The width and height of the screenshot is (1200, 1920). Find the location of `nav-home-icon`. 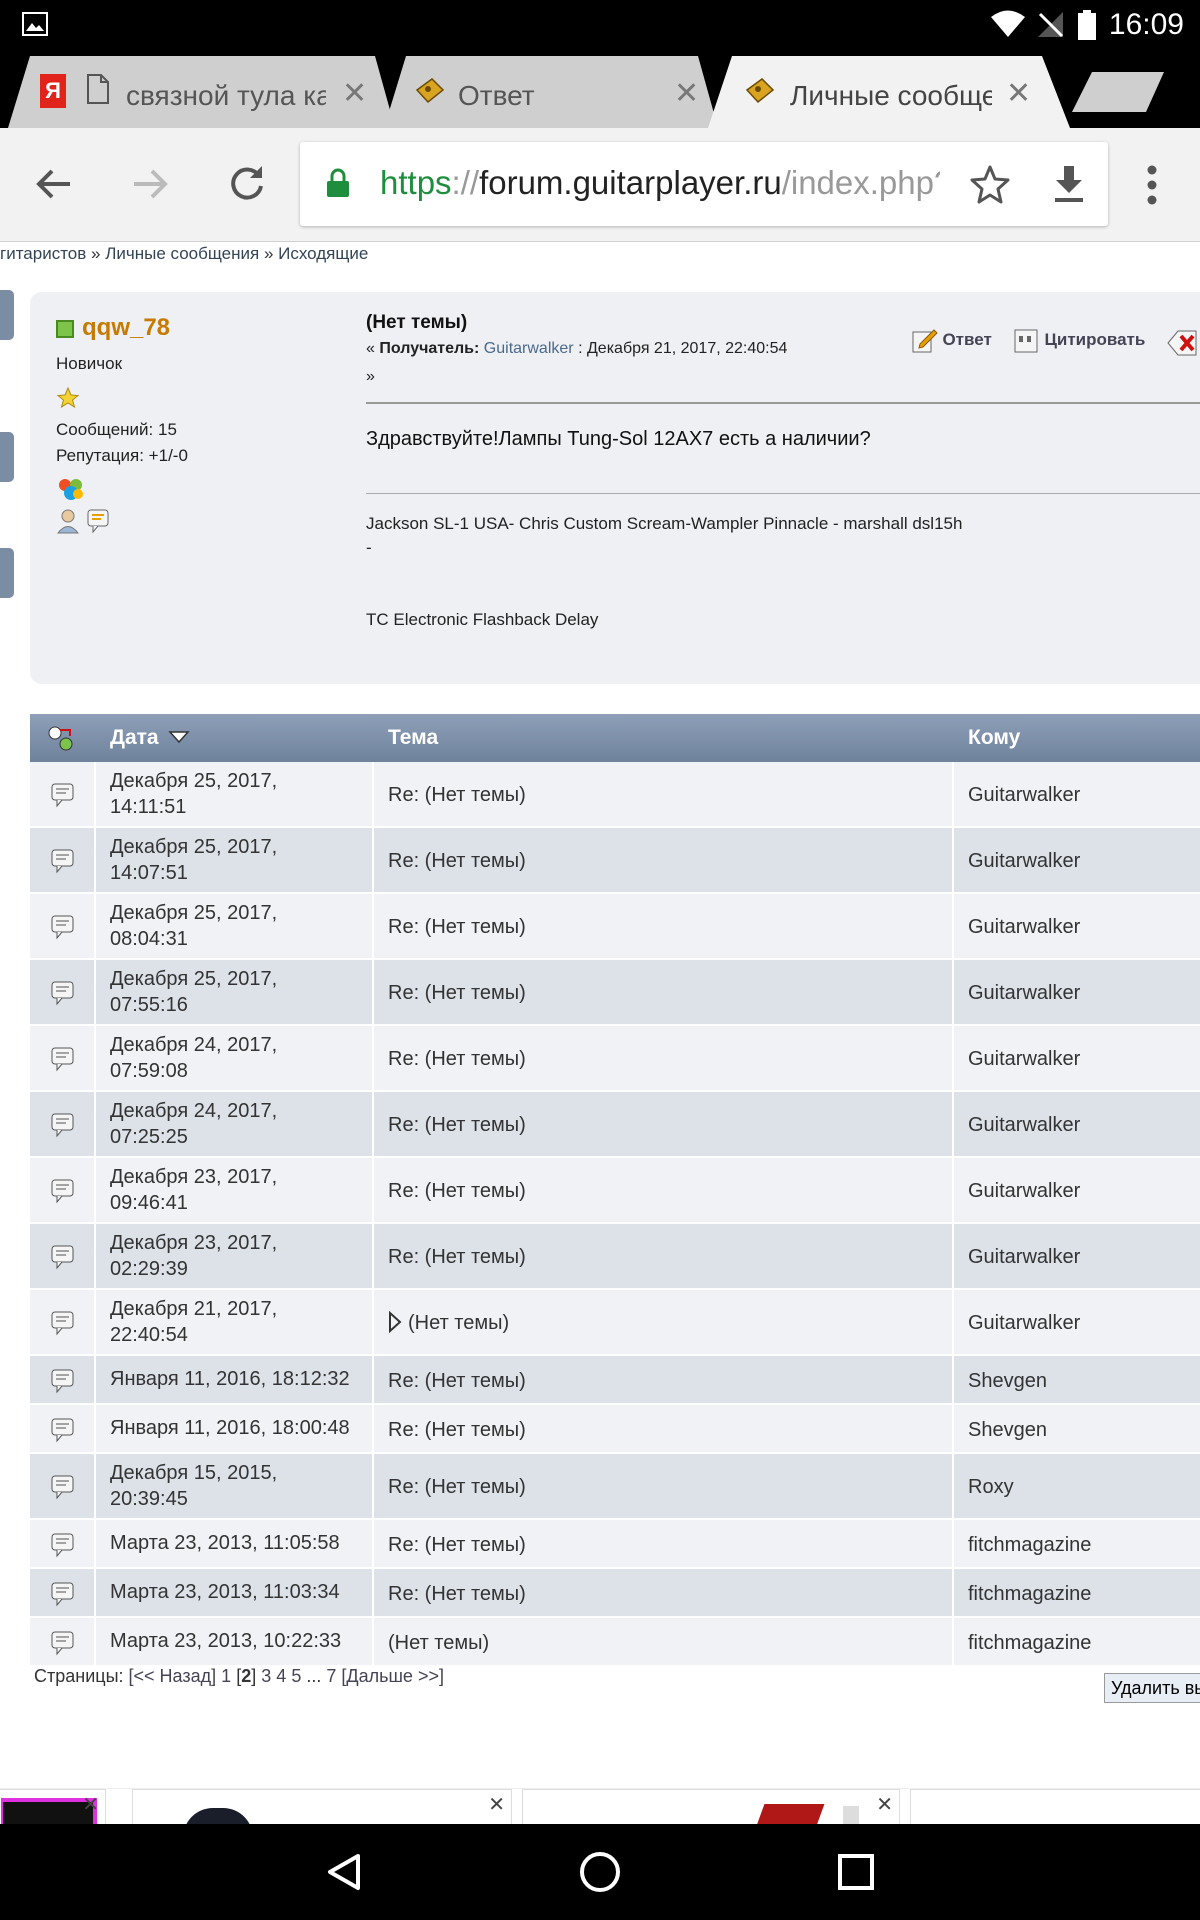

nav-home-icon is located at coordinates (600, 1872).